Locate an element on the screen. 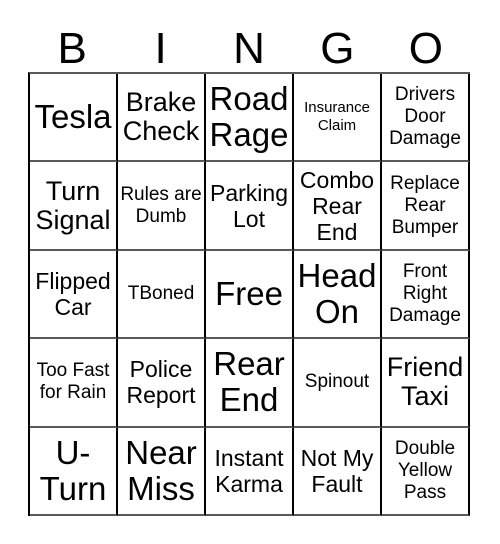 The image size is (500, 544). bingo-cell: Rules are Dumb is located at coordinates (162, 206).